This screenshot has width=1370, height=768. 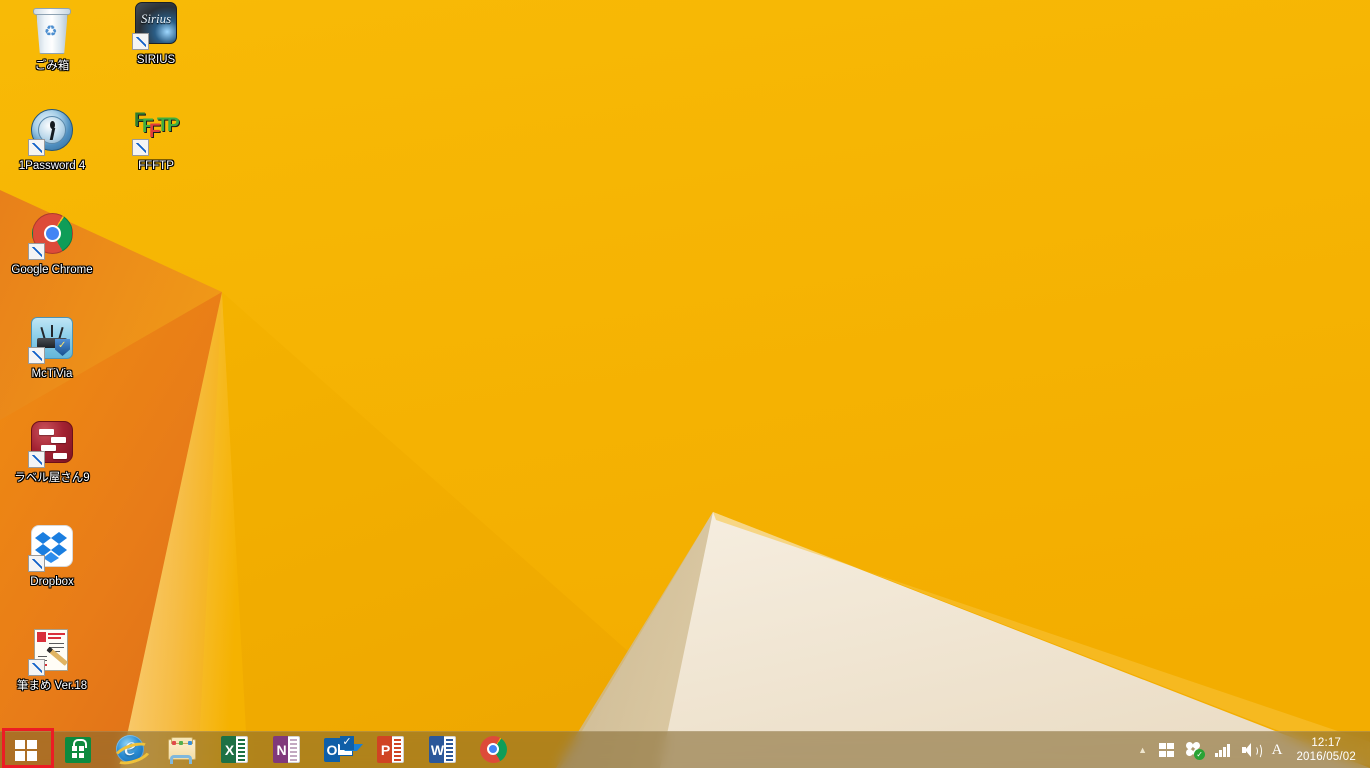 What do you see at coordinates (156, 26) in the screenshot?
I see `sirius-icon: Sirius` at bounding box center [156, 26].